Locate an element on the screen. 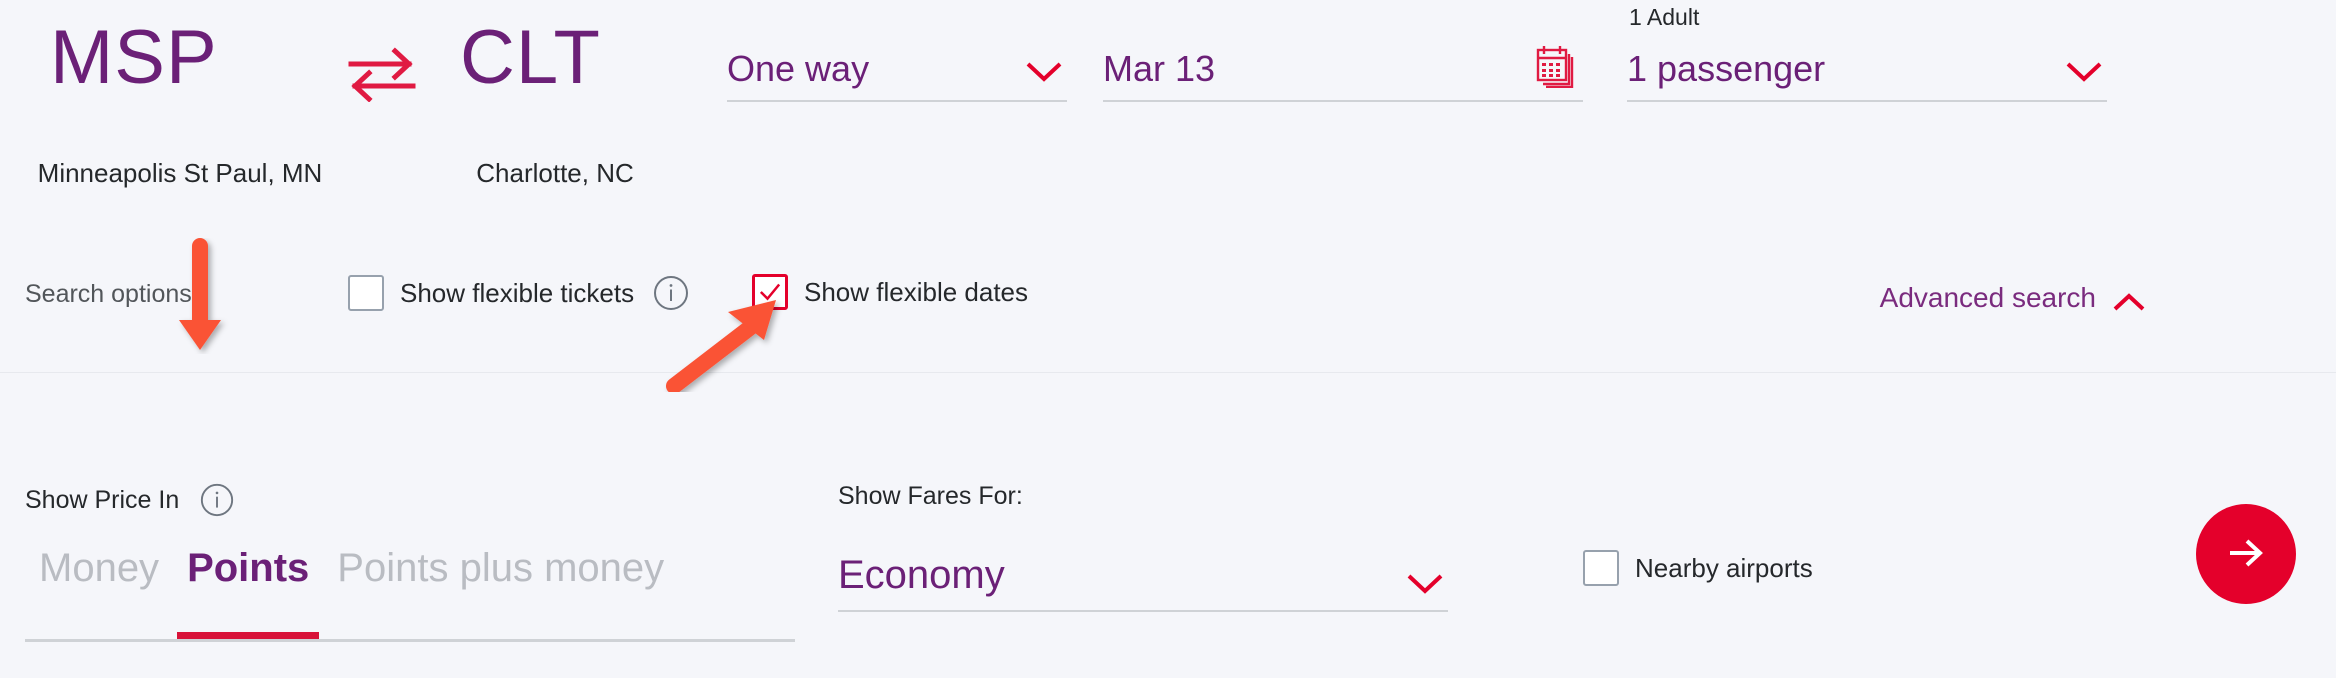 The image size is (2336, 678). origin-city-label: Minneapolis St Paul, MN is located at coordinates (180, 173).